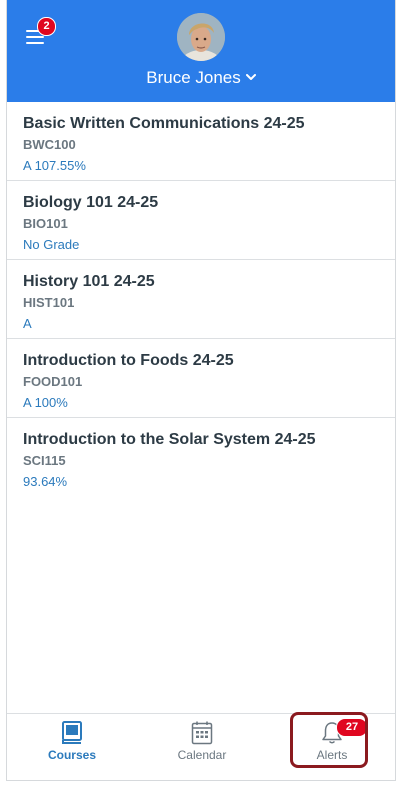 The height and width of the screenshot is (787, 403). What do you see at coordinates (45, 481) in the screenshot?
I see `course-grade: 93.64%` at bounding box center [45, 481].